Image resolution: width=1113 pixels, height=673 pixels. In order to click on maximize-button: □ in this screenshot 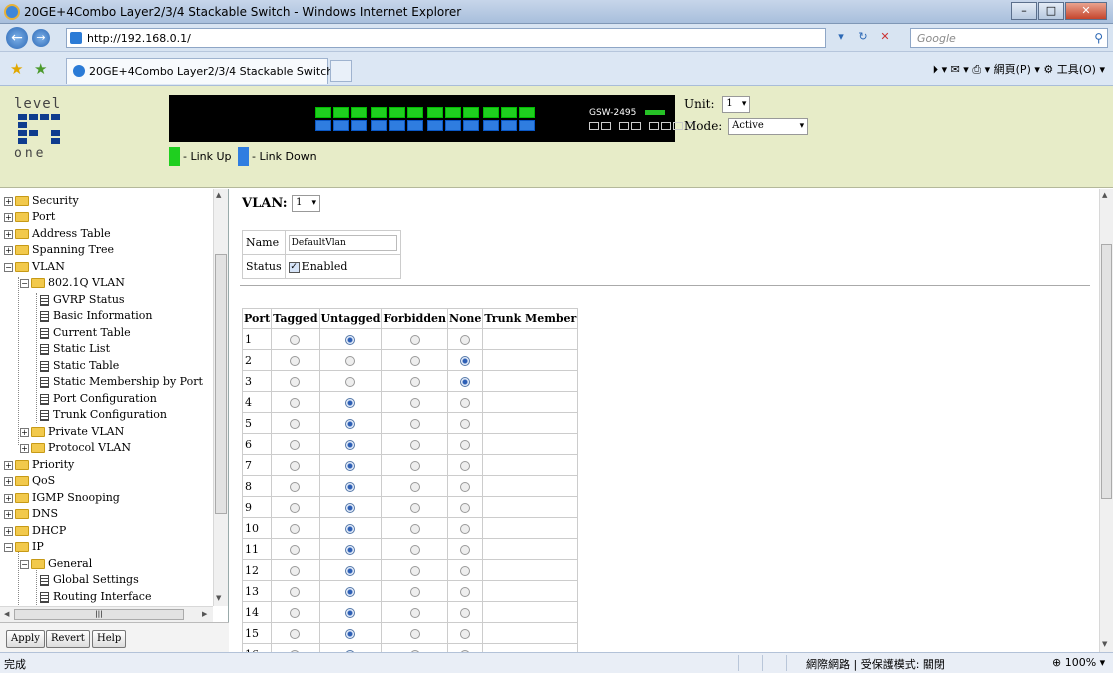, I will do `click(1051, 11)`.